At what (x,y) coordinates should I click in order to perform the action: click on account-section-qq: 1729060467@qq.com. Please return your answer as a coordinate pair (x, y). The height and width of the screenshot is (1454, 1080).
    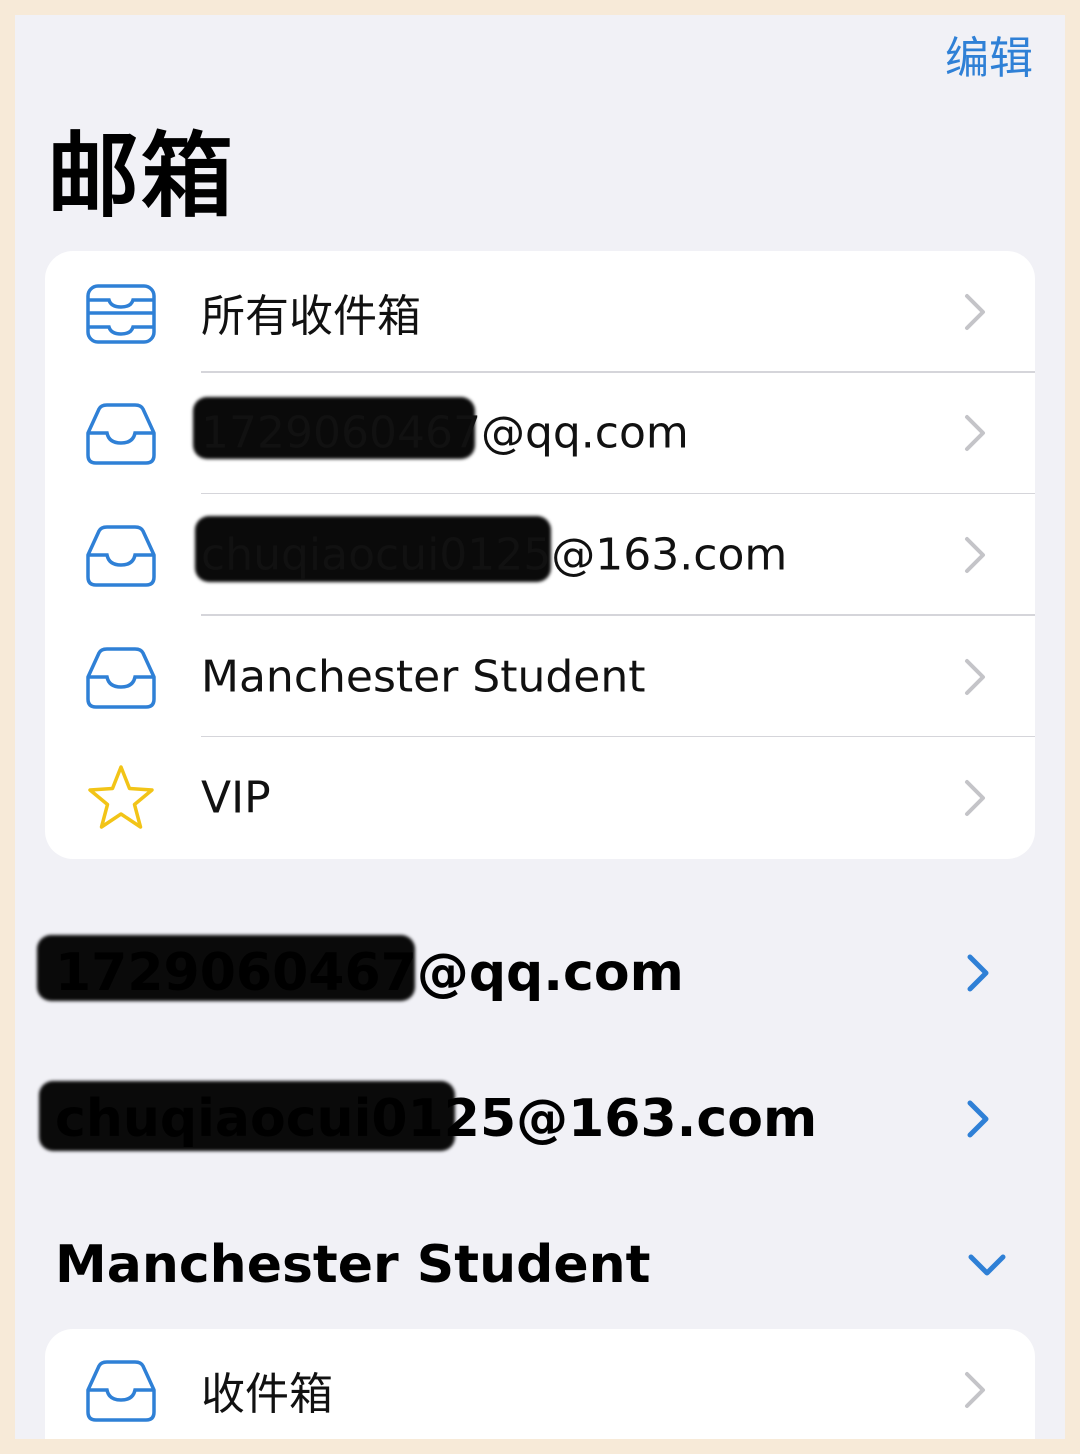
    Looking at the image, I should click on (540, 973).